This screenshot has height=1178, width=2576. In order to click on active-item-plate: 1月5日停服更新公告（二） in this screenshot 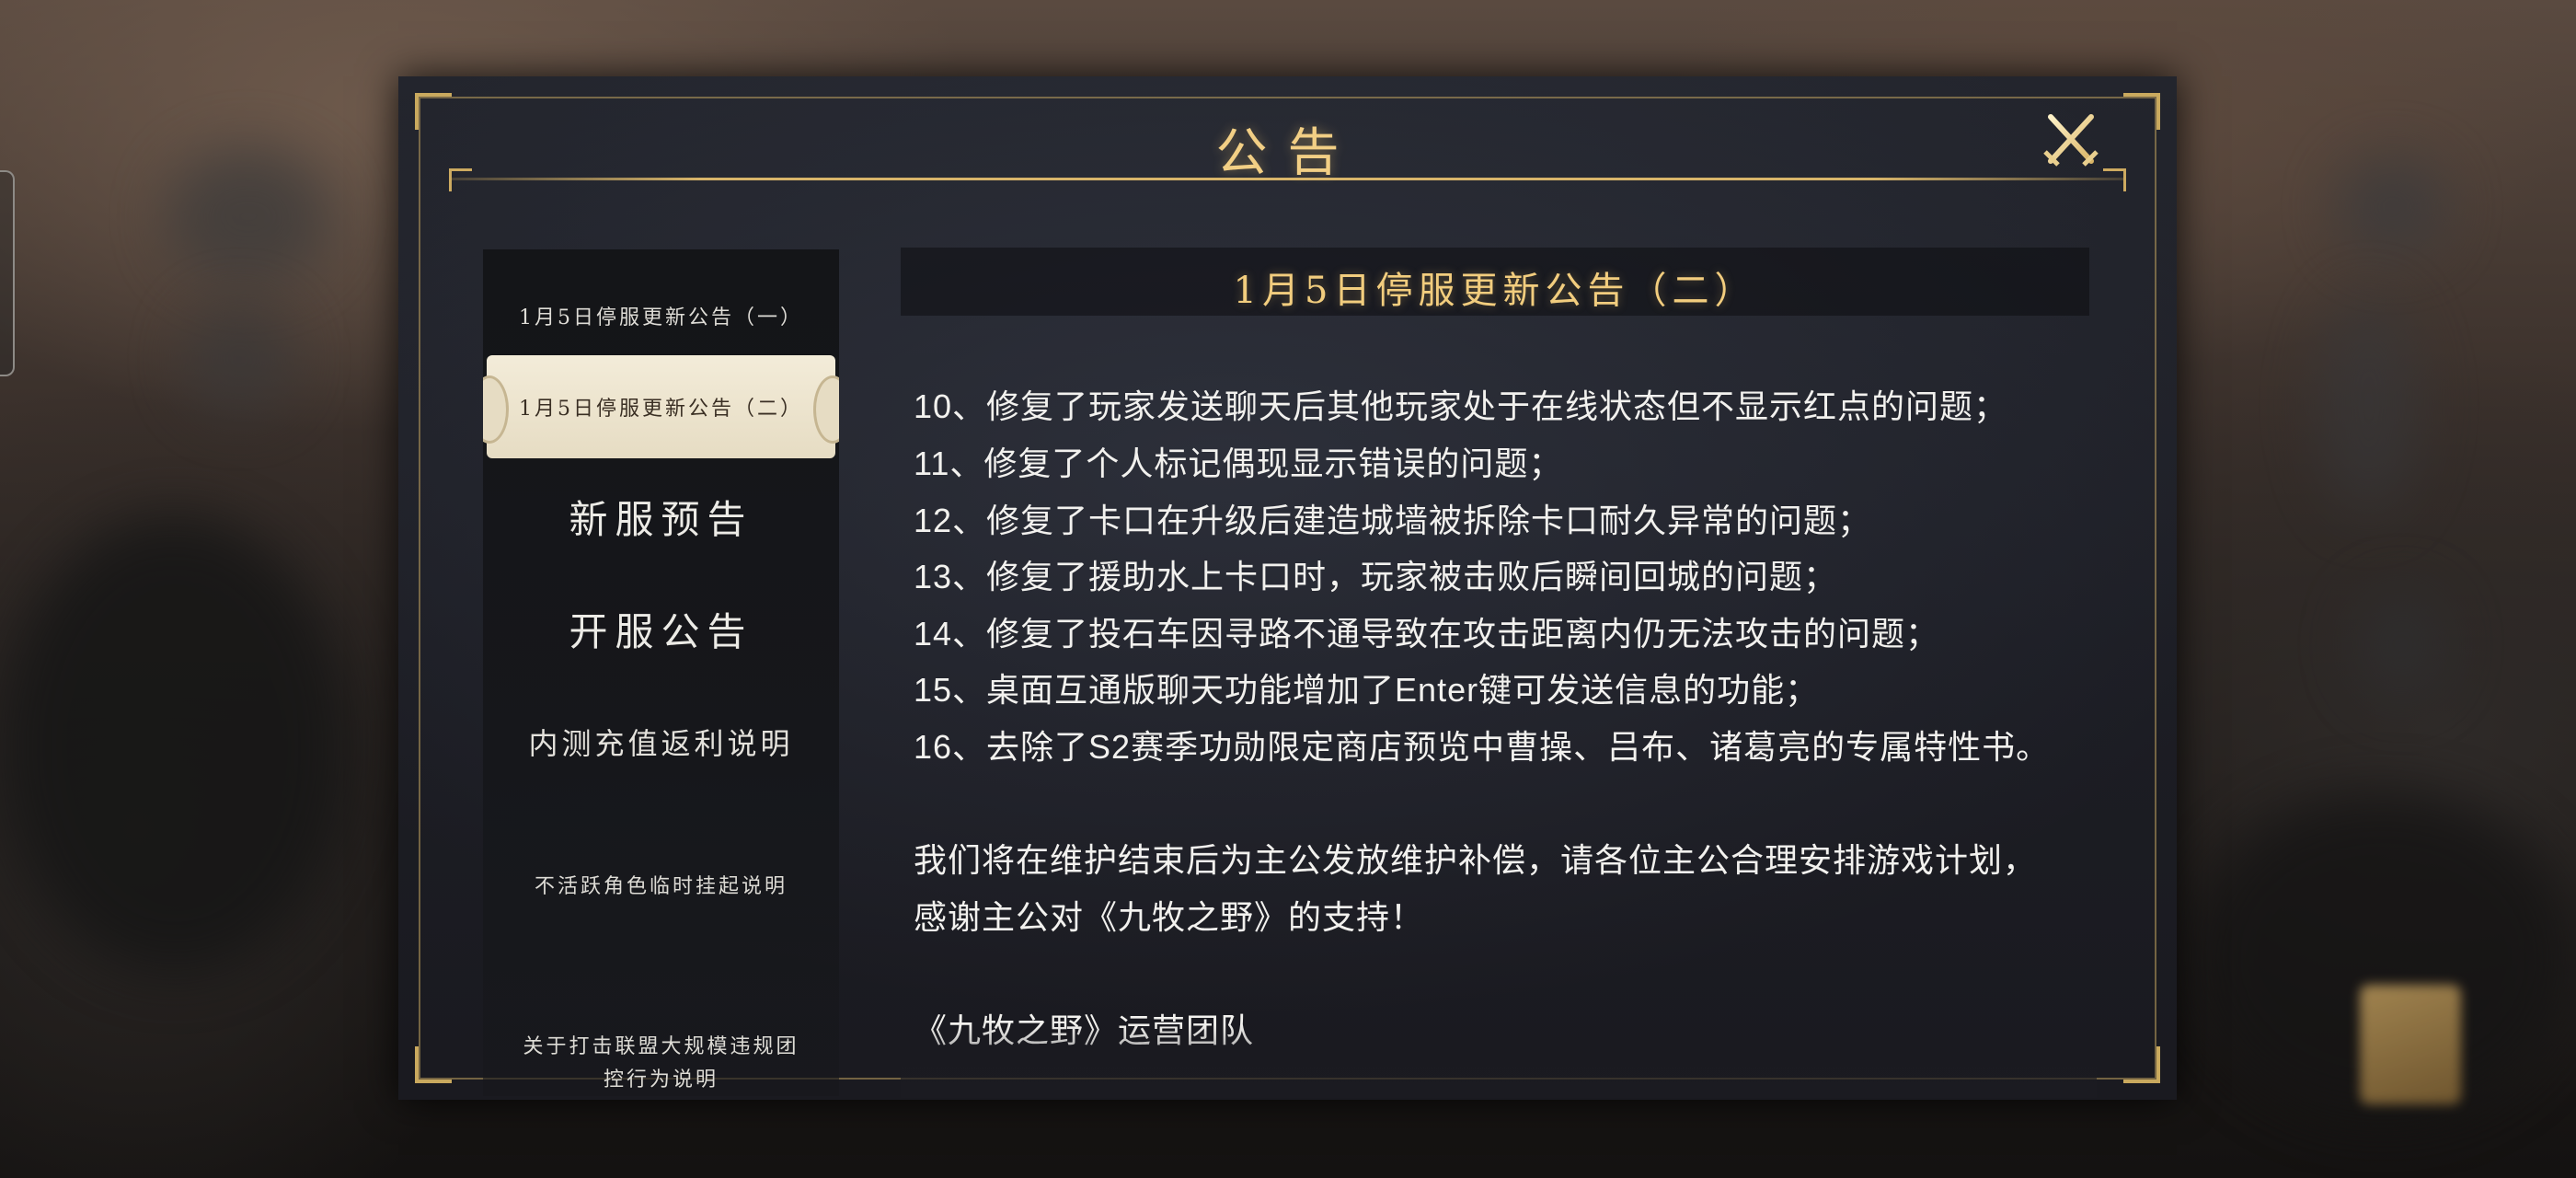, I will do `click(661, 406)`.